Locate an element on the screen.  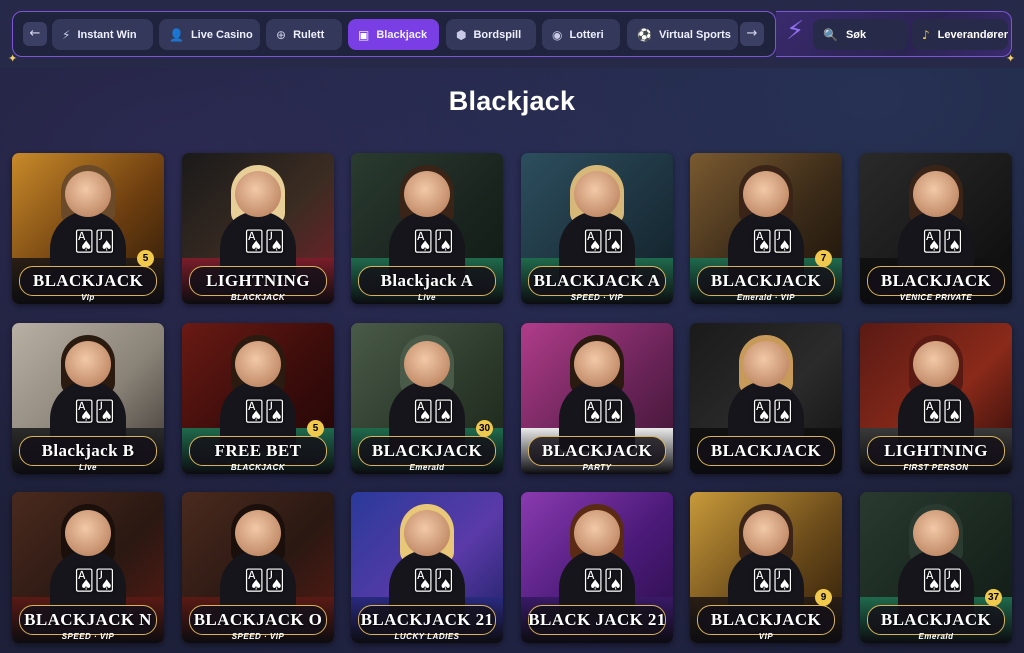
game-title: Blackjack A is located at coordinates (427, 280).